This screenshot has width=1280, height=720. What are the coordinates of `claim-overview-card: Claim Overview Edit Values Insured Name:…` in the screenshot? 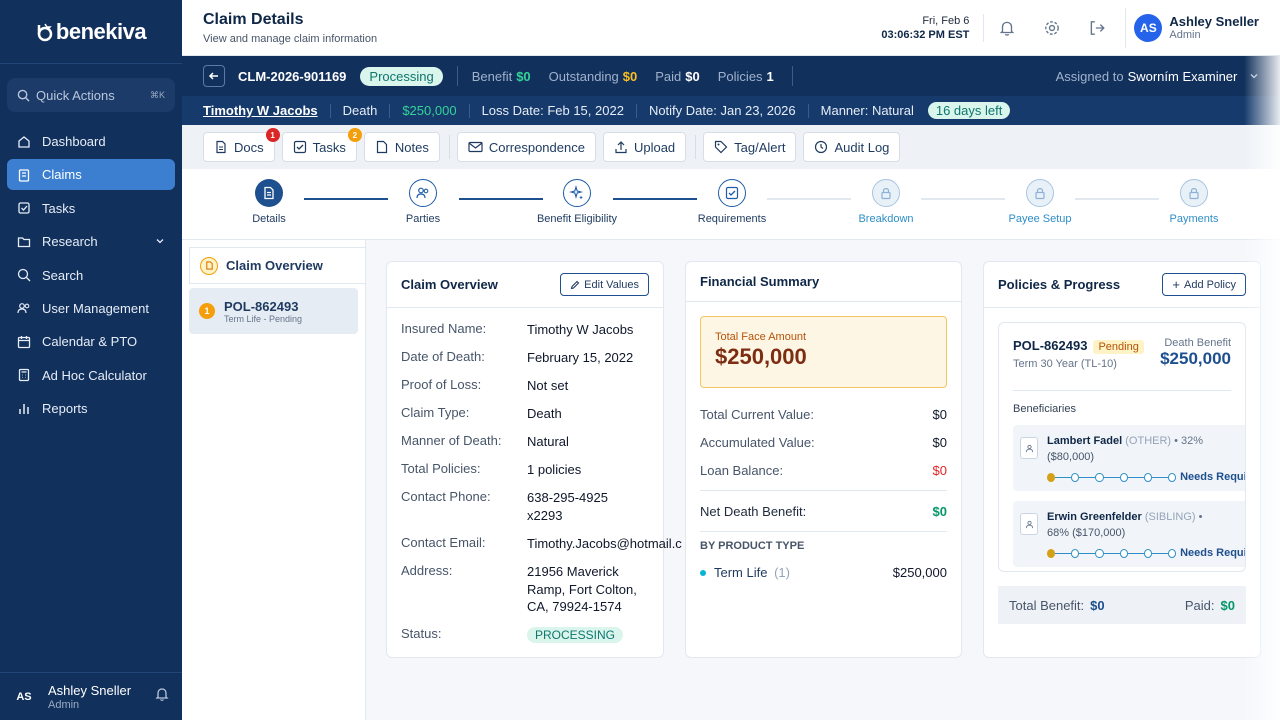 It's located at (534, 459).